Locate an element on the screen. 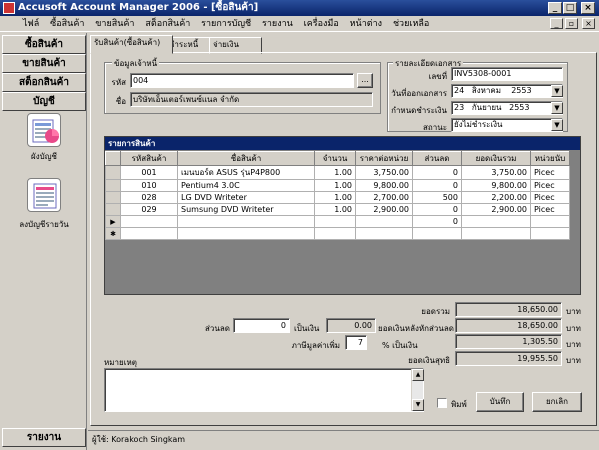  notes-scrollbar: ▲ ▼ is located at coordinates (417, 390).